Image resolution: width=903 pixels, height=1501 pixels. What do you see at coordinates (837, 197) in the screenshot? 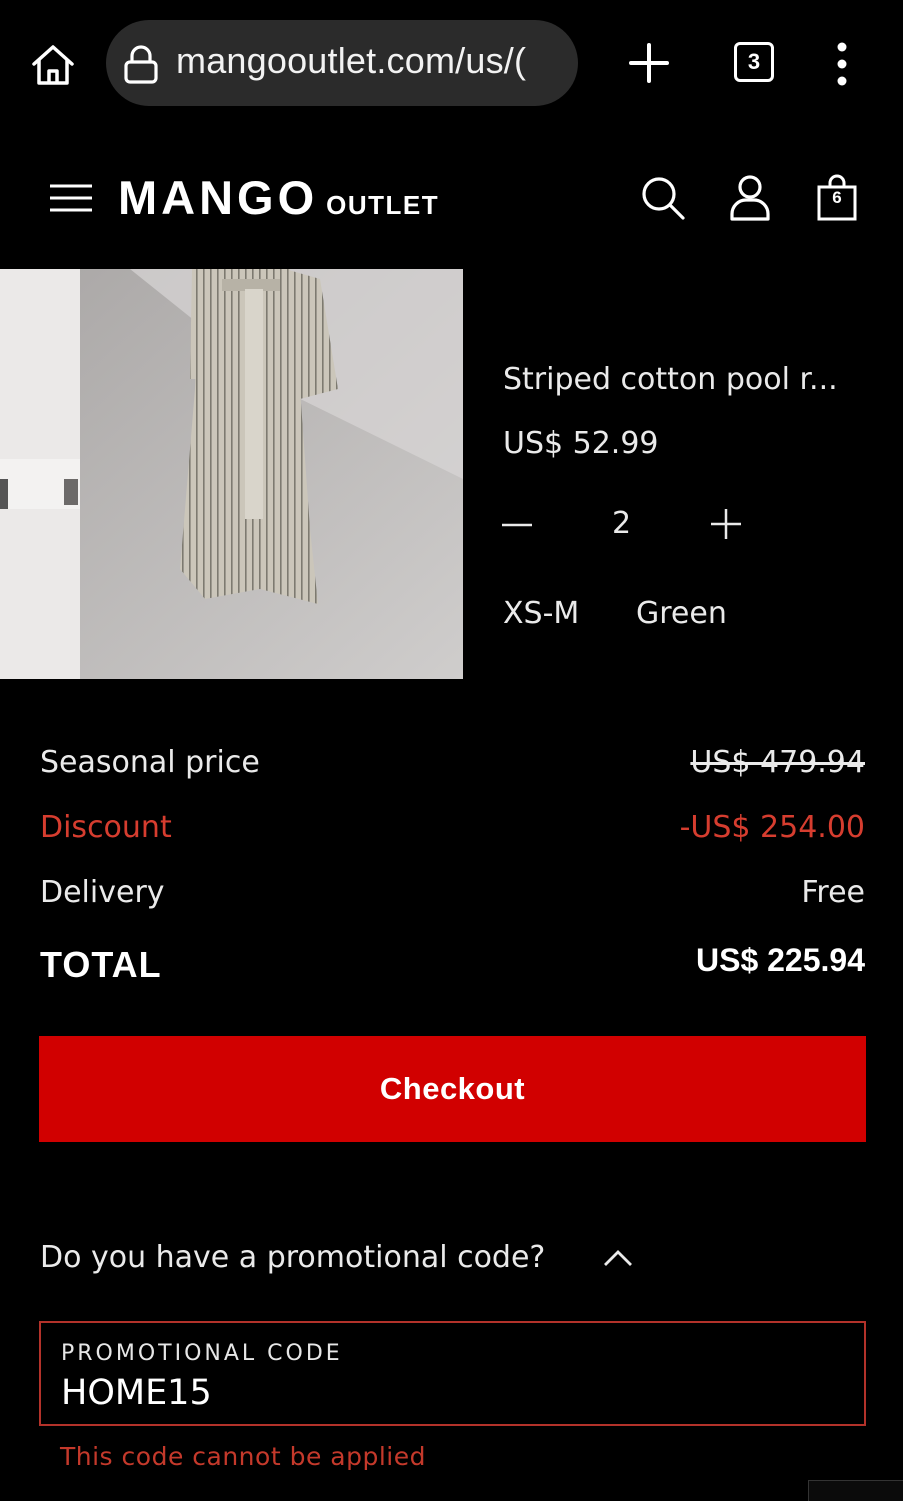
I see `bag-count-badge: 6` at bounding box center [837, 197].